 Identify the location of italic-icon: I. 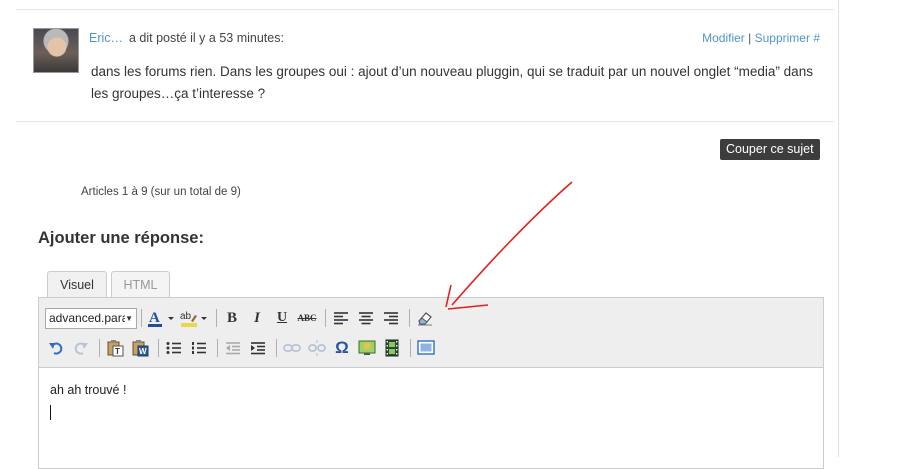
(257, 318).